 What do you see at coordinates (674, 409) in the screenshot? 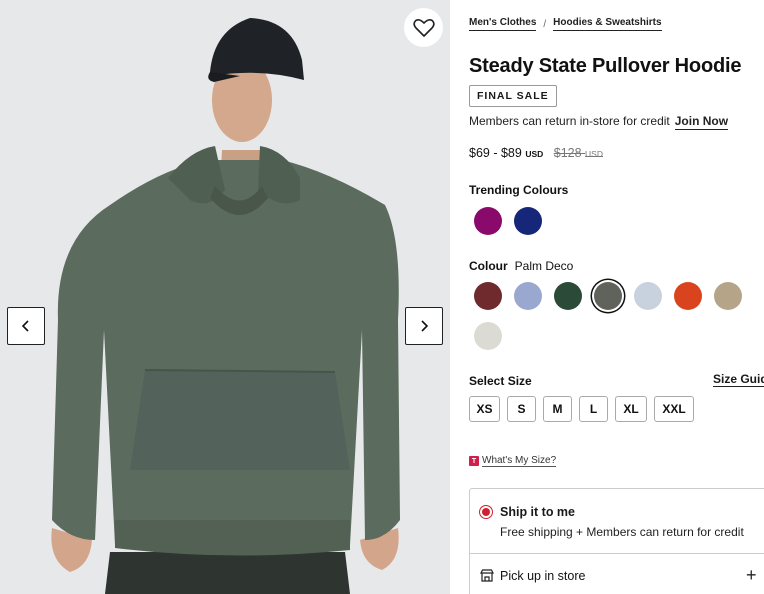
I see `size-button-xxl: XXL` at bounding box center [674, 409].